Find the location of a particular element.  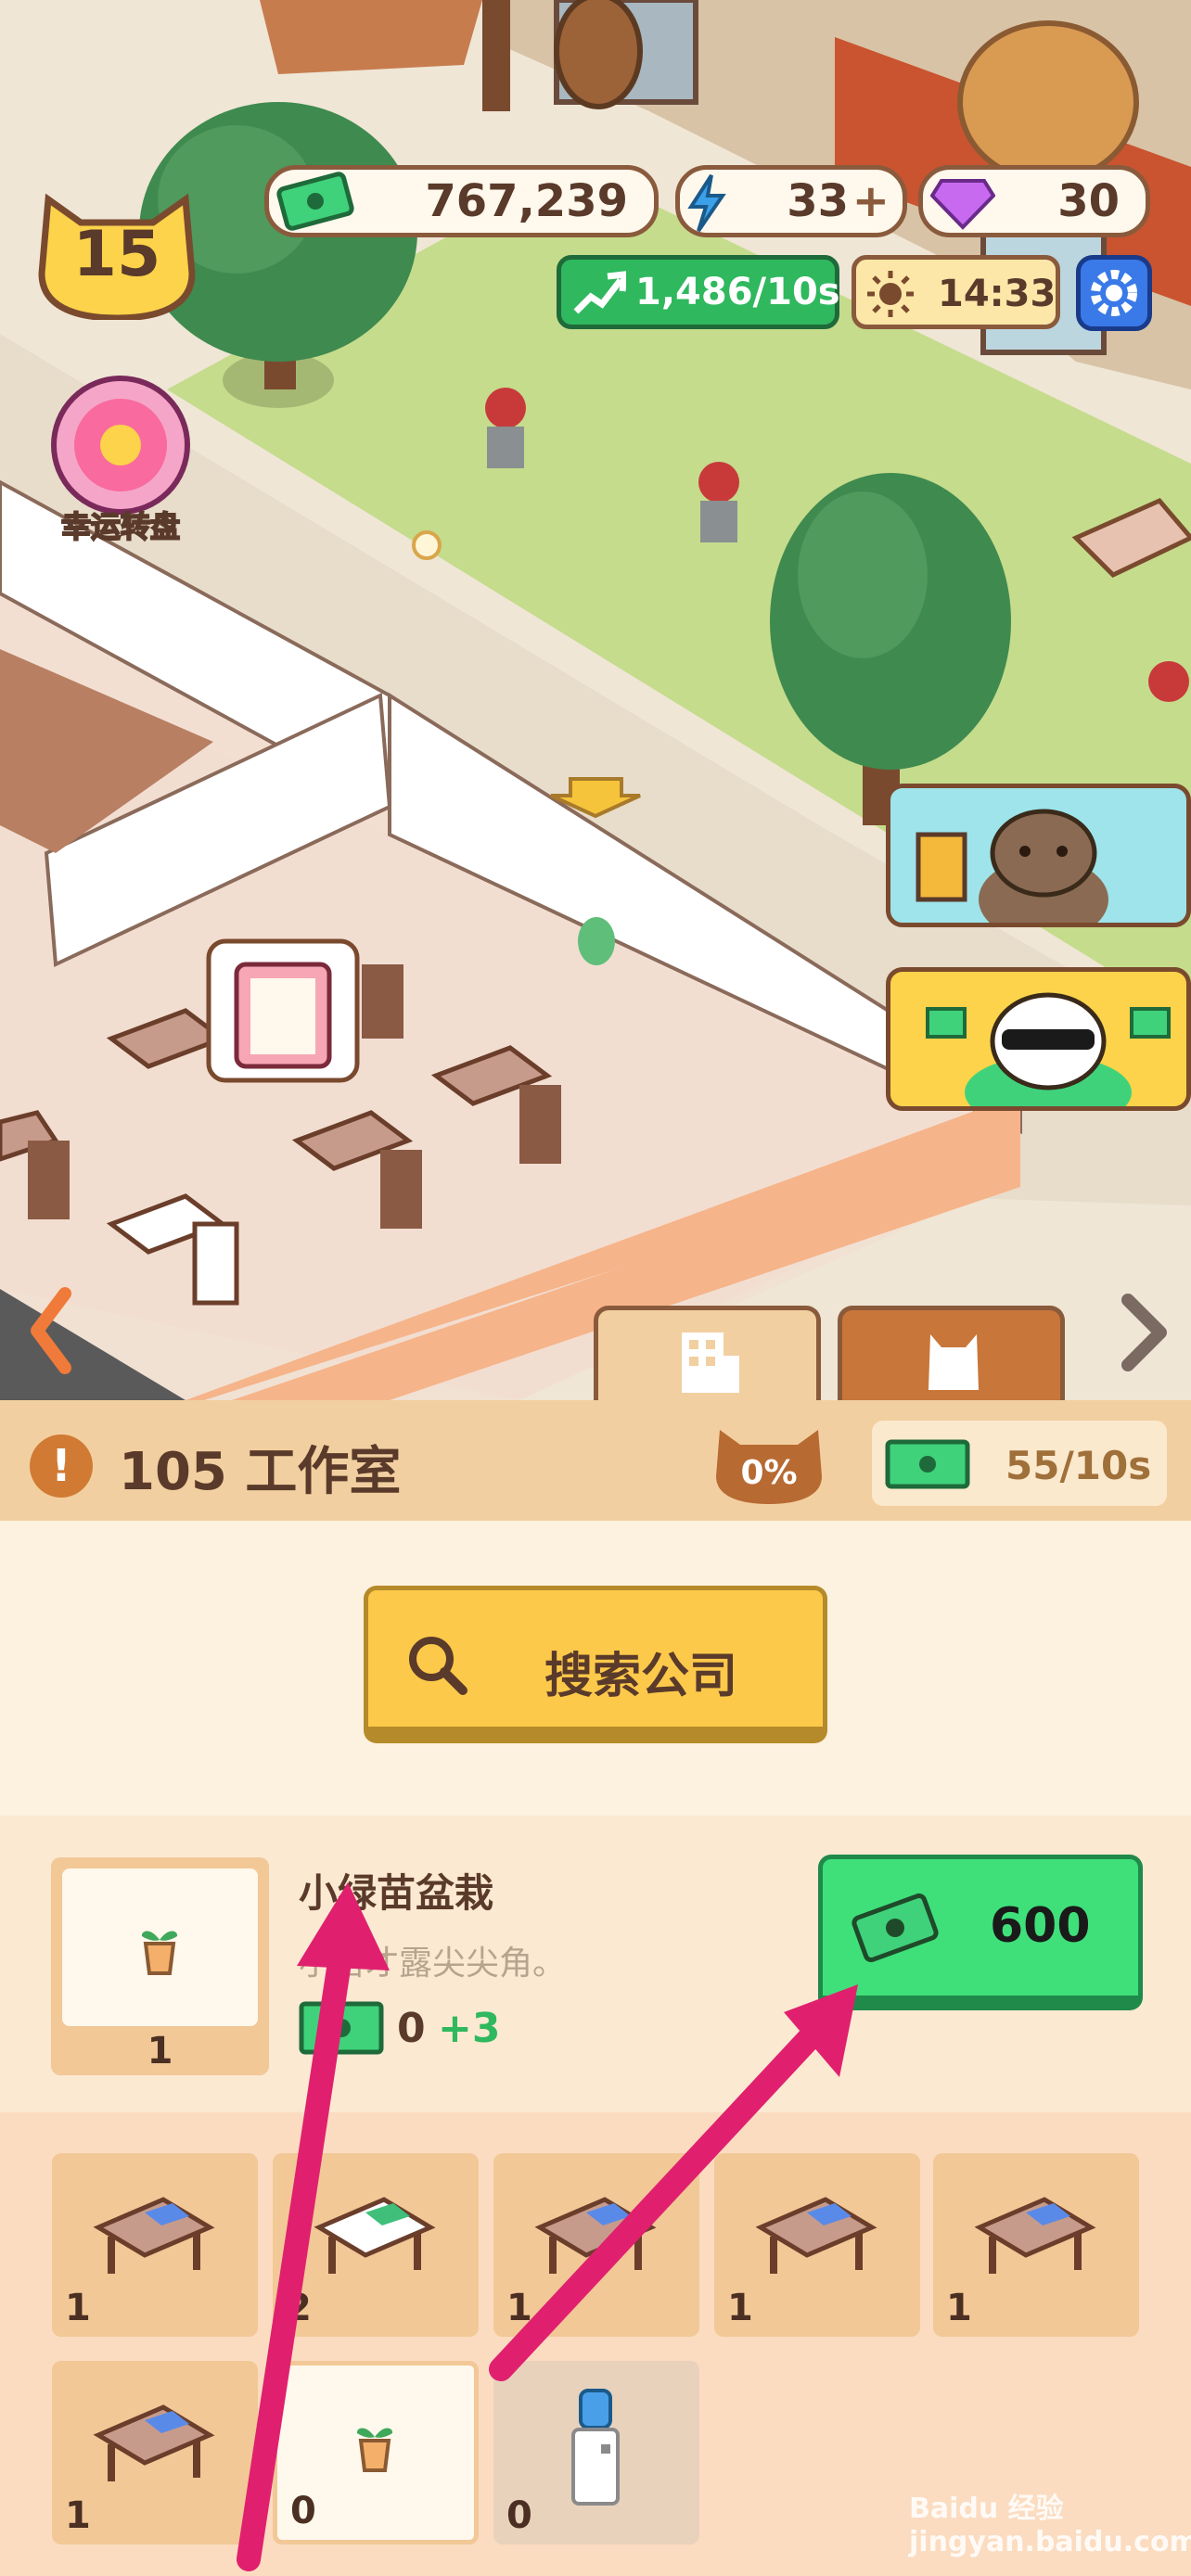

game-clock: 14:33 is located at coordinates (956, 292).